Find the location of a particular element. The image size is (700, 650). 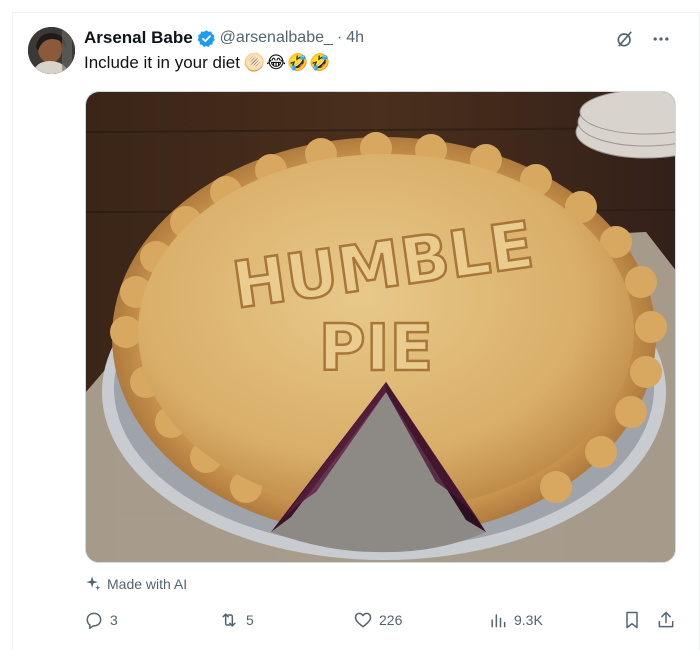

post-header: Arsenal Babe @arsenalbabe_ · 4h is located at coordinates (224, 38).